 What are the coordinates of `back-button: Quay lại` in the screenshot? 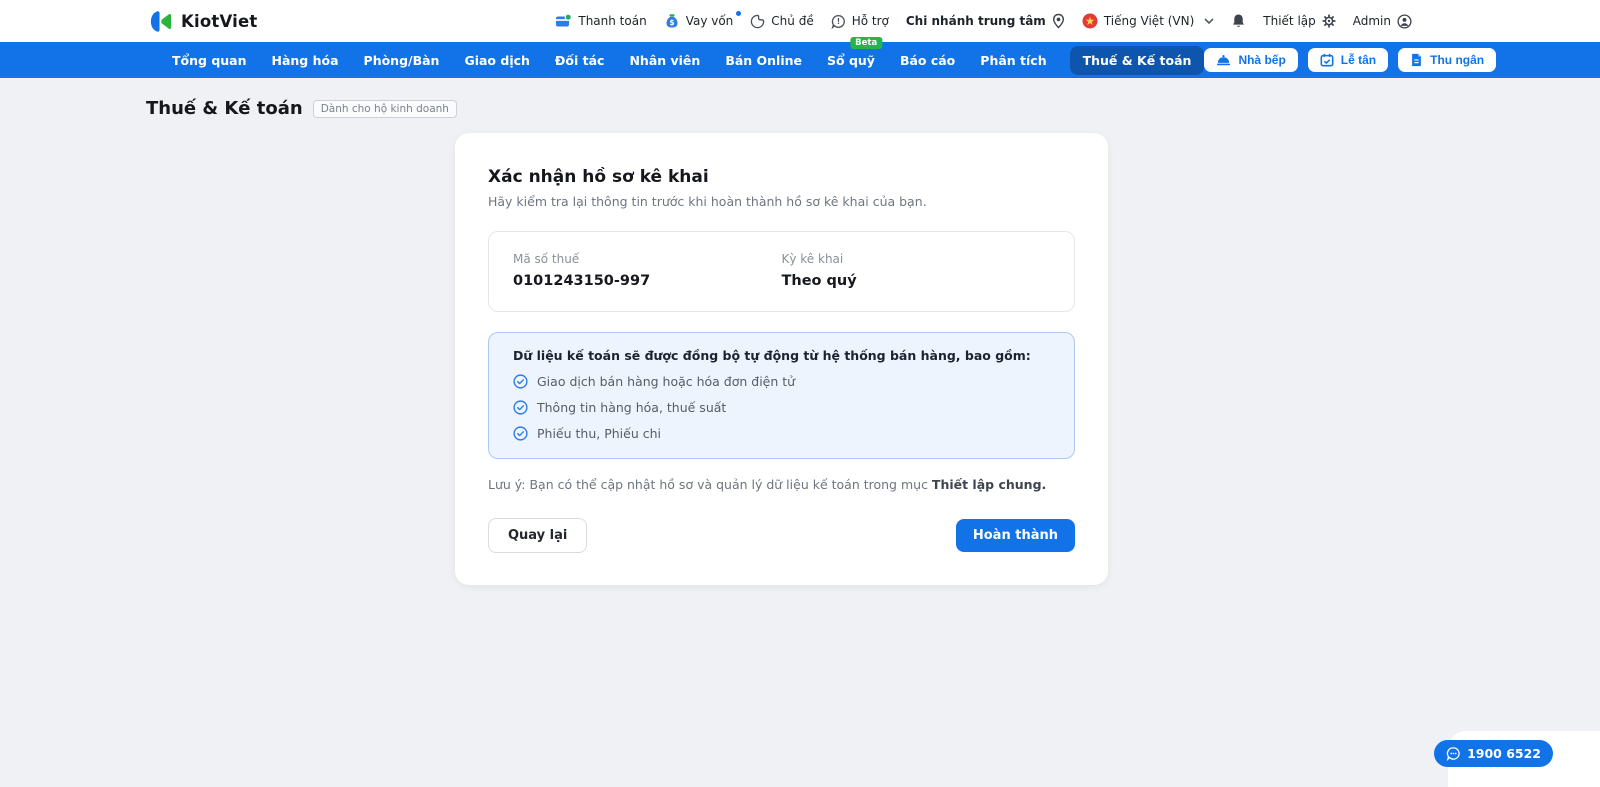 It's located at (538, 535).